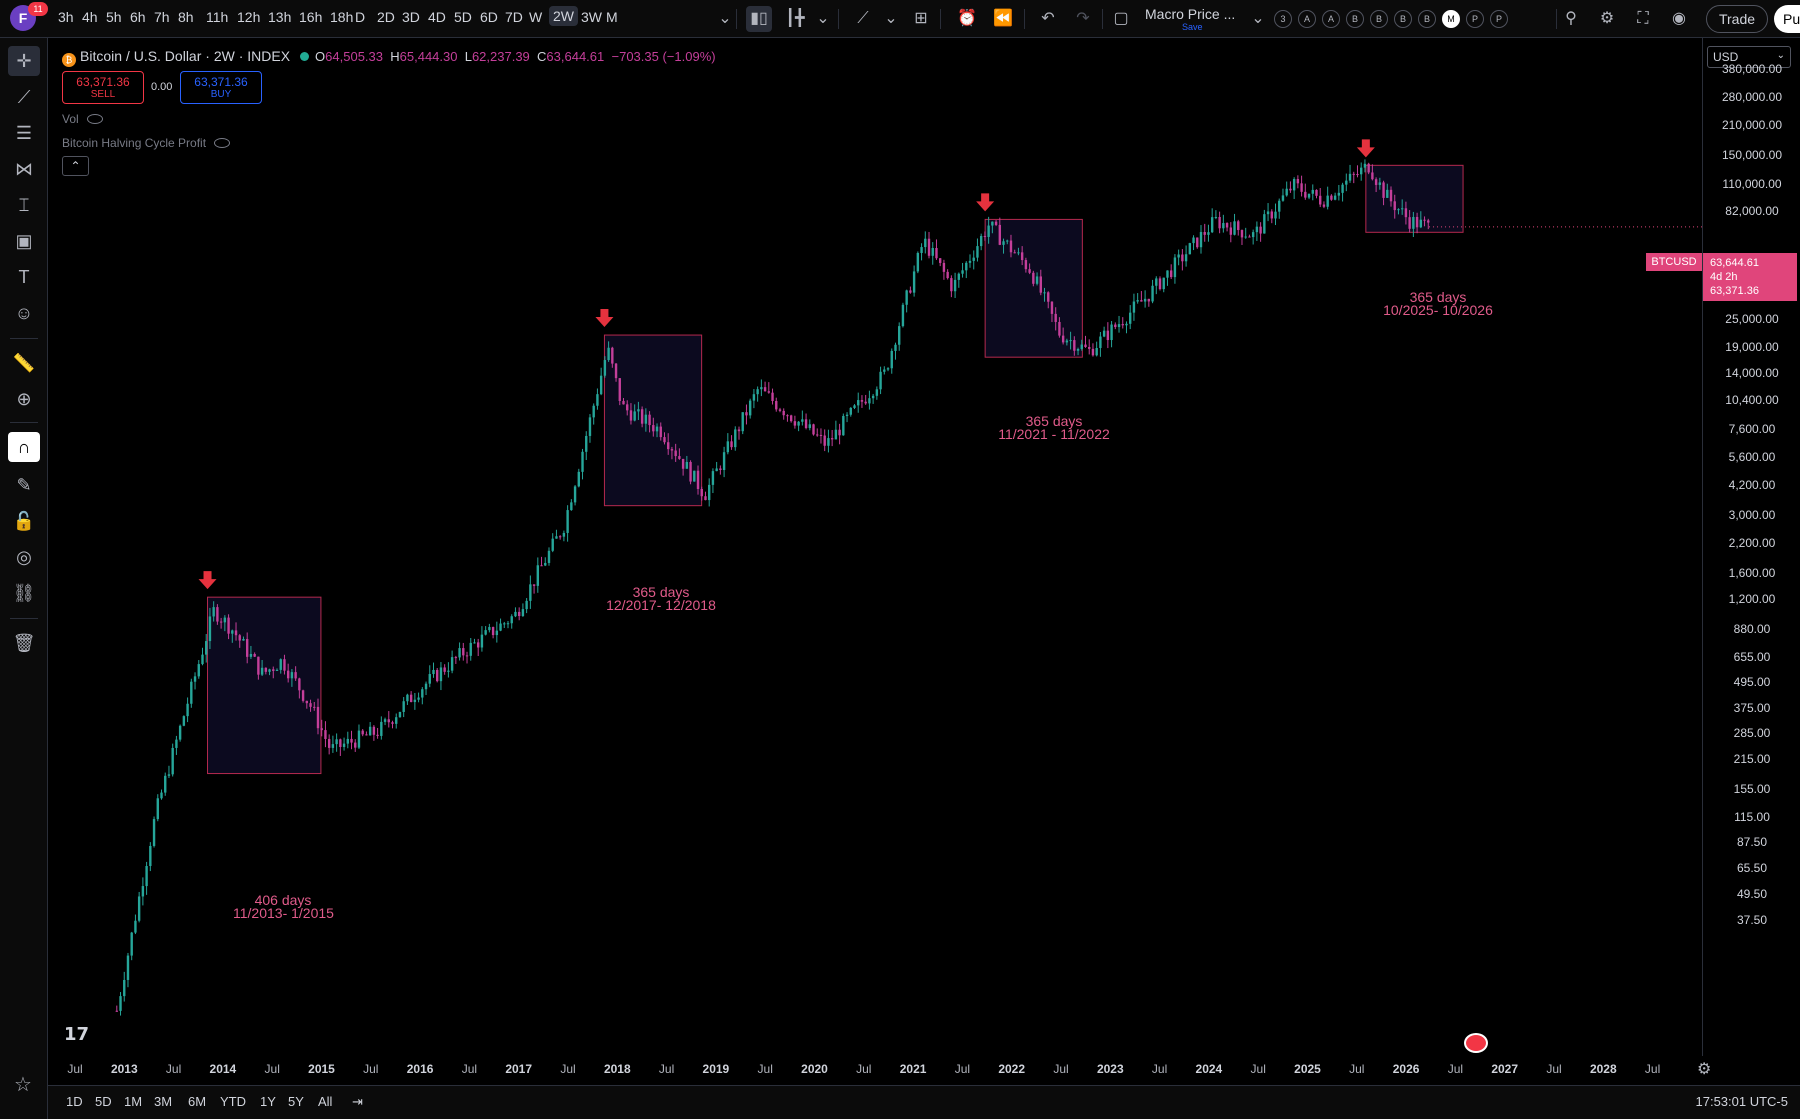  I want to click on timeframe-W: W, so click(535, 17).